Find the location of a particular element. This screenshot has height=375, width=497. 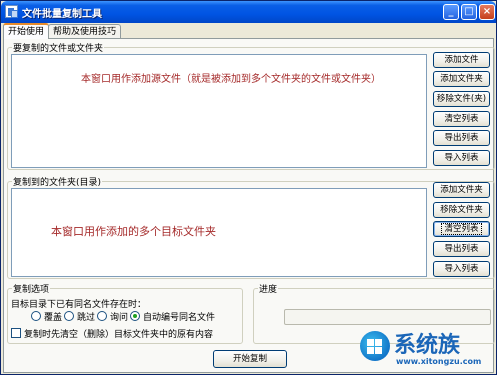

add-file-button: 添加文件 is located at coordinates (461, 60).